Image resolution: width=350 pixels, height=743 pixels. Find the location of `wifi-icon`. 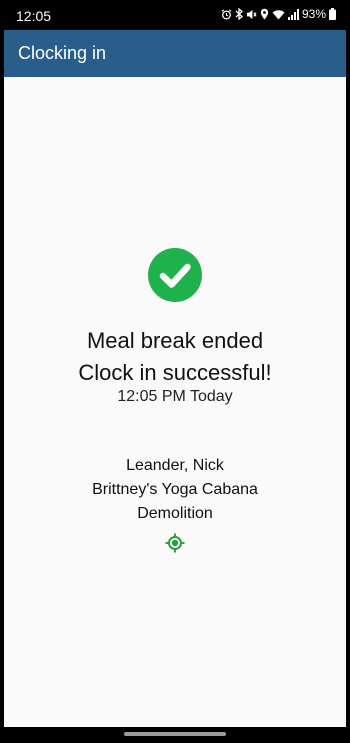

wifi-icon is located at coordinates (278, 14).